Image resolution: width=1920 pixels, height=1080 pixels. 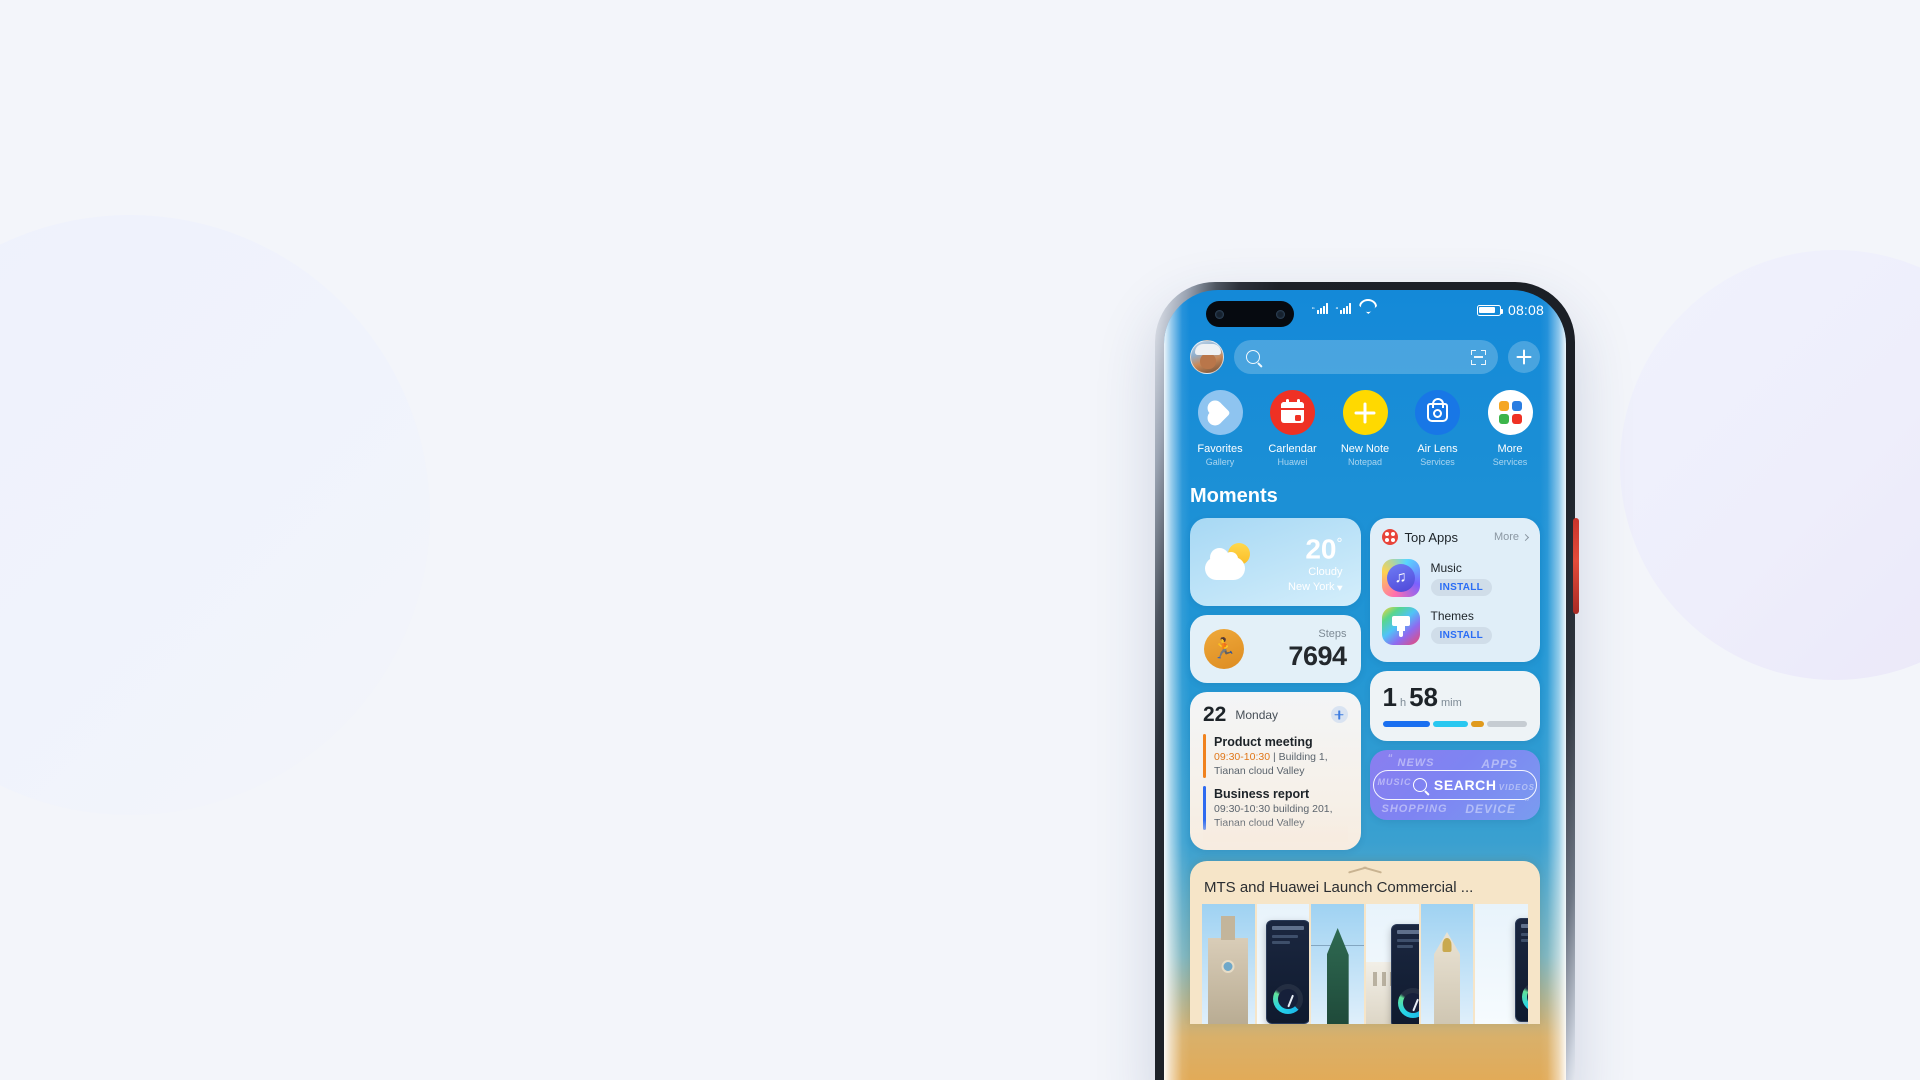 I want to click on signal-bars-icon-2: “, so click(x=1343, y=309).